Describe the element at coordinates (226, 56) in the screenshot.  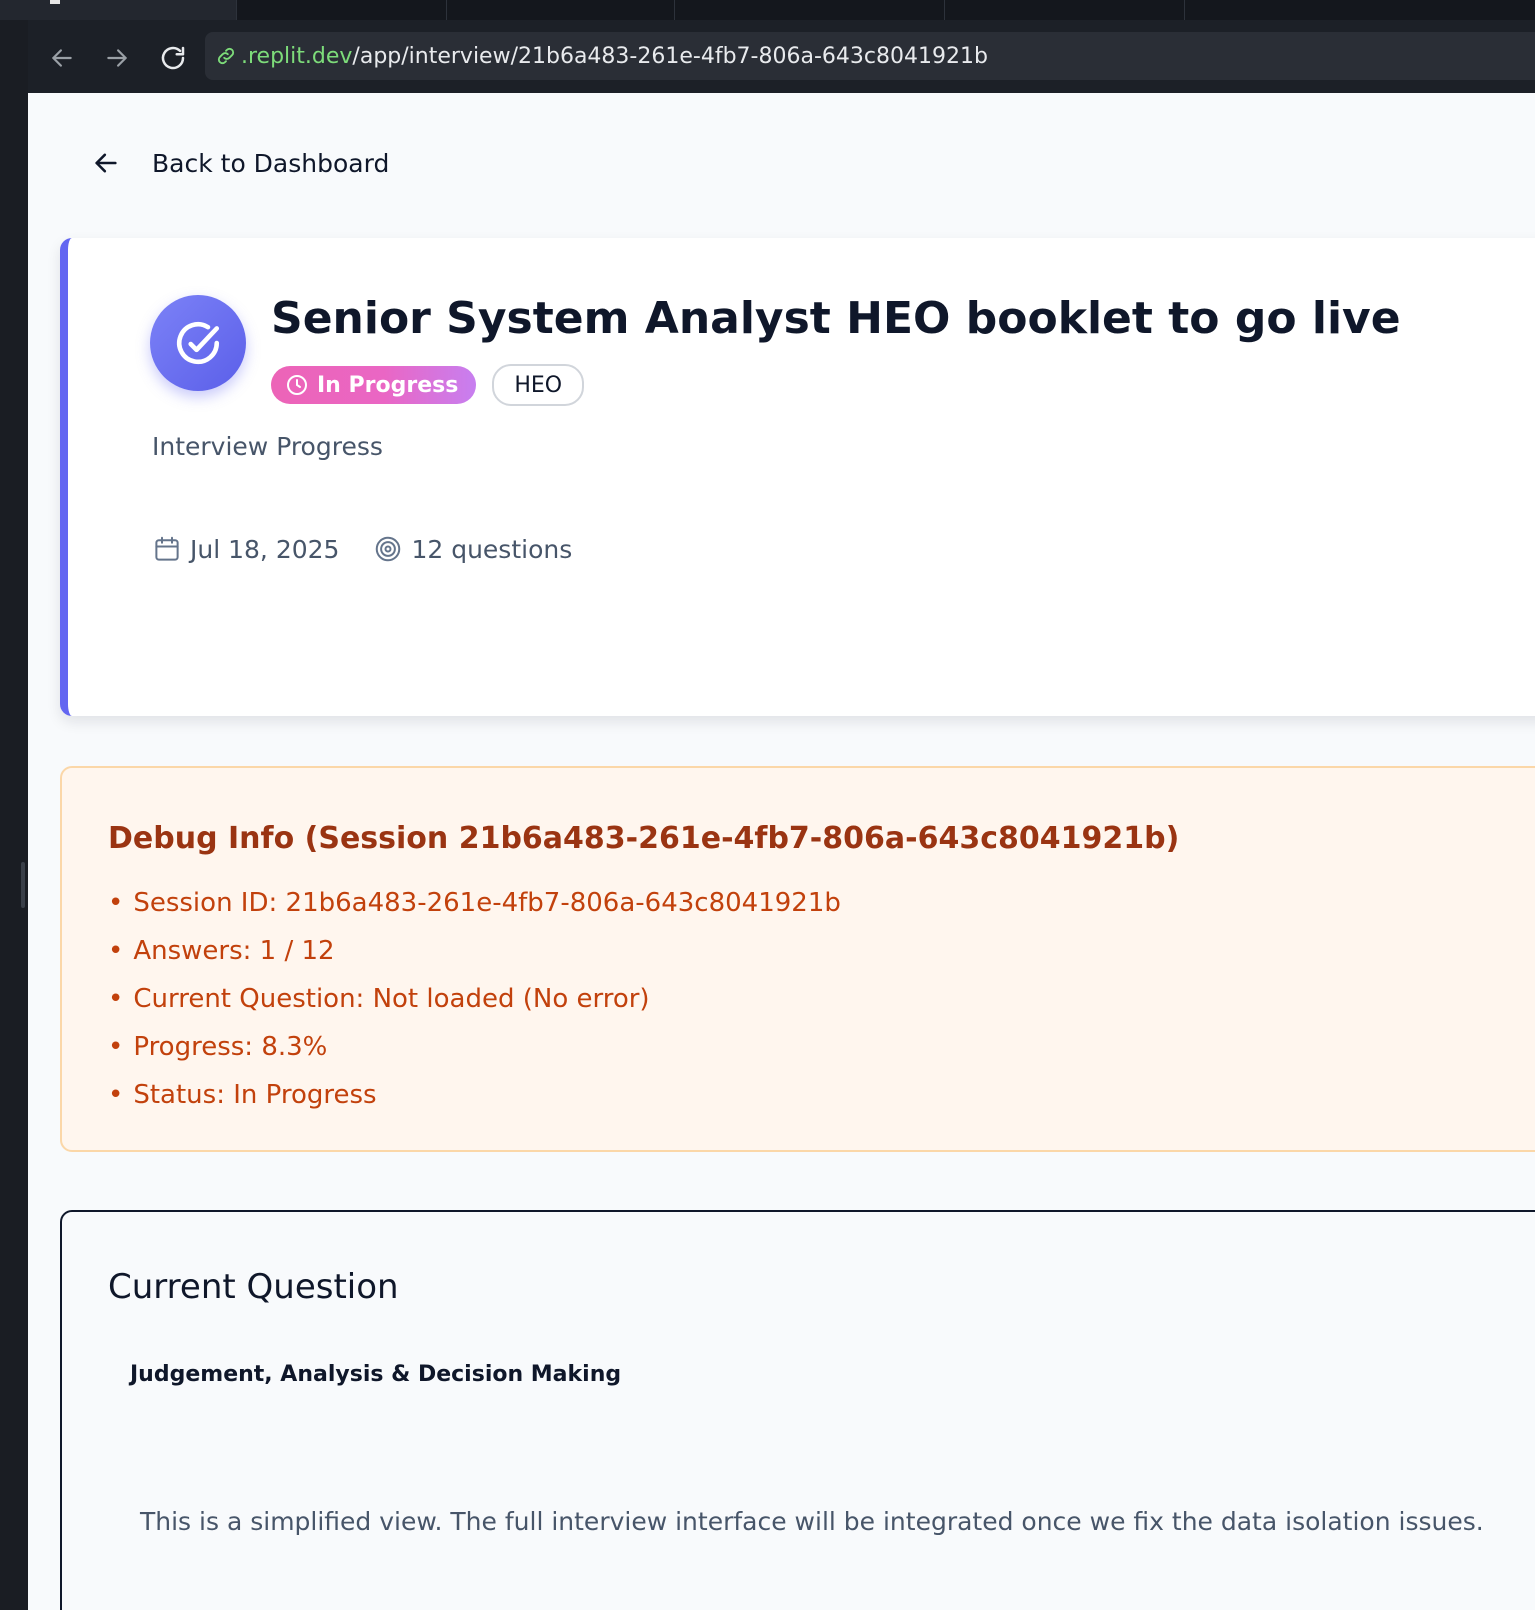
I see `link-icon` at that location.